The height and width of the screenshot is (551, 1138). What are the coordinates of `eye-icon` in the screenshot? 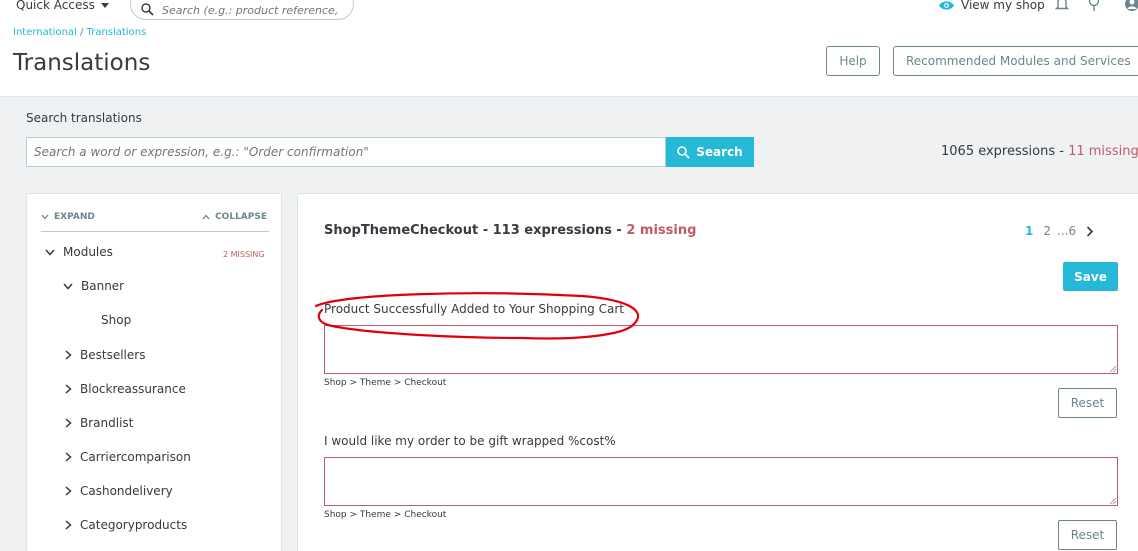 It's located at (946, 5).